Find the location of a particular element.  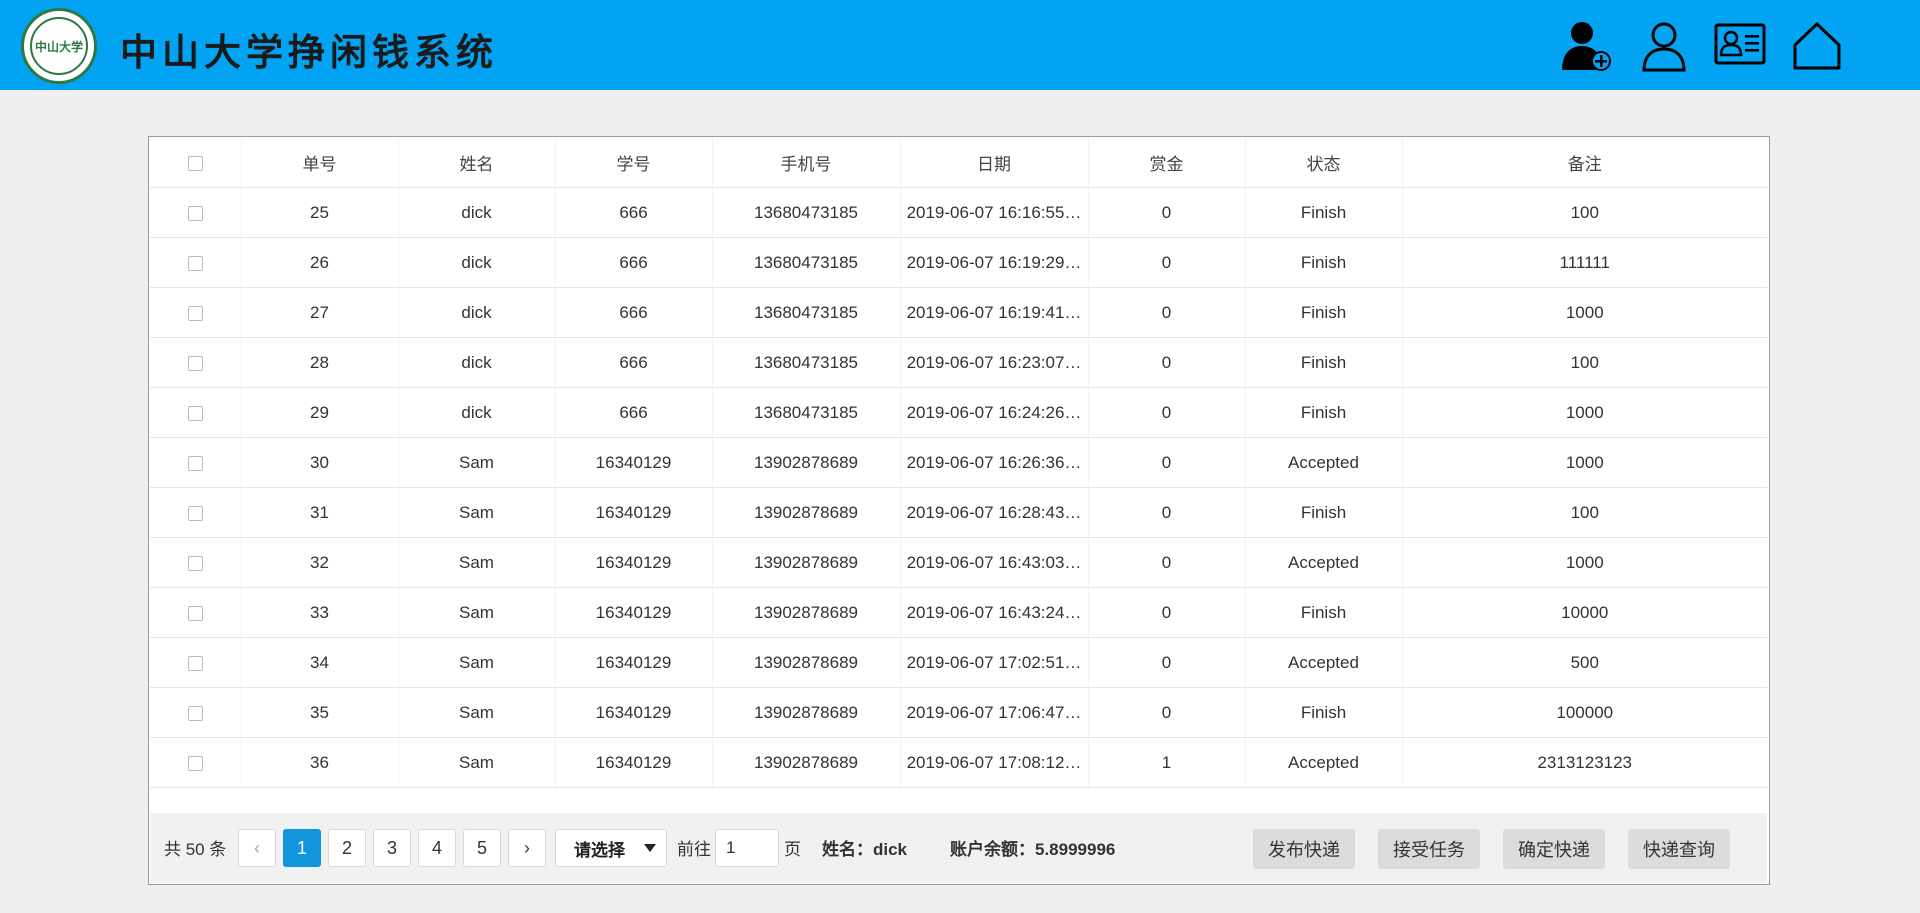

col-header: 学号 is located at coordinates (633, 163).